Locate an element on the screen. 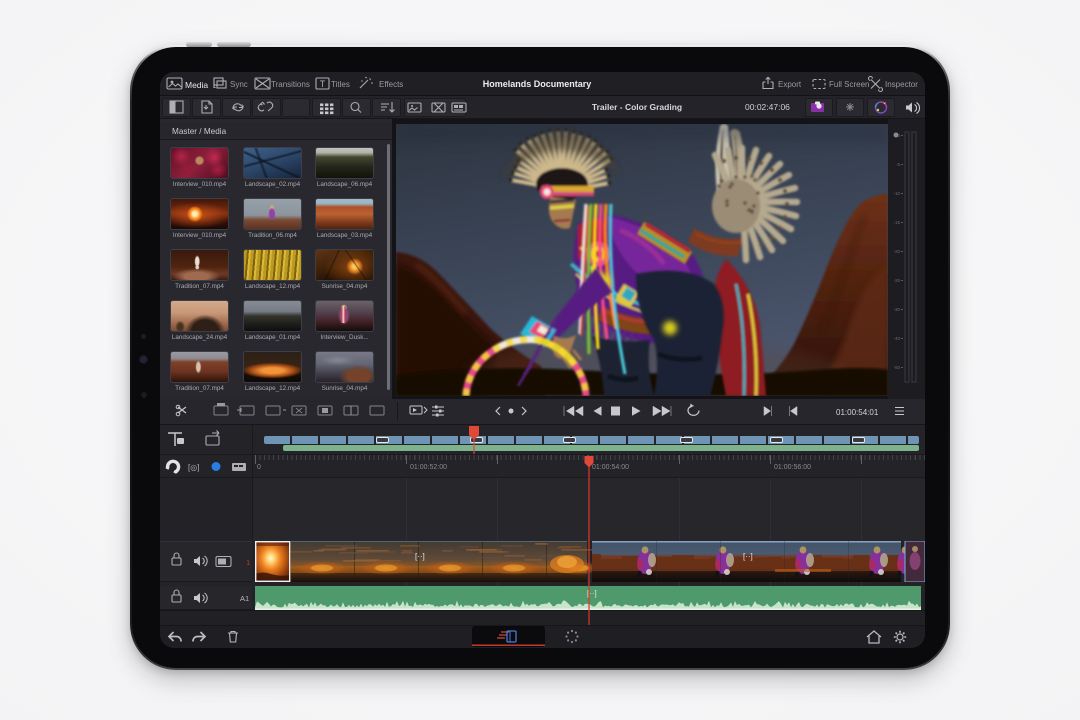 The image size is (1080, 720). svg-text: 1 is located at coordinates (248, 562).